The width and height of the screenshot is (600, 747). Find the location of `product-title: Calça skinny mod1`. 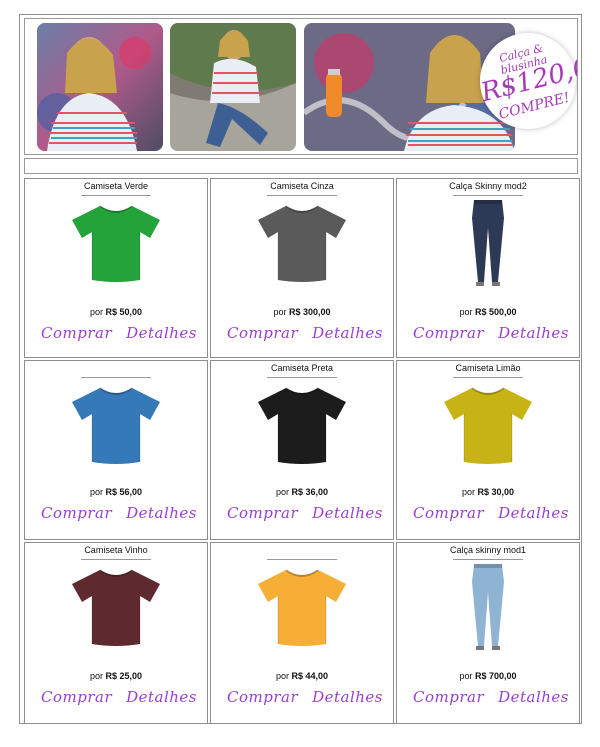

product-title: Calça skinny mod1 is located at coordinates (488, 550).